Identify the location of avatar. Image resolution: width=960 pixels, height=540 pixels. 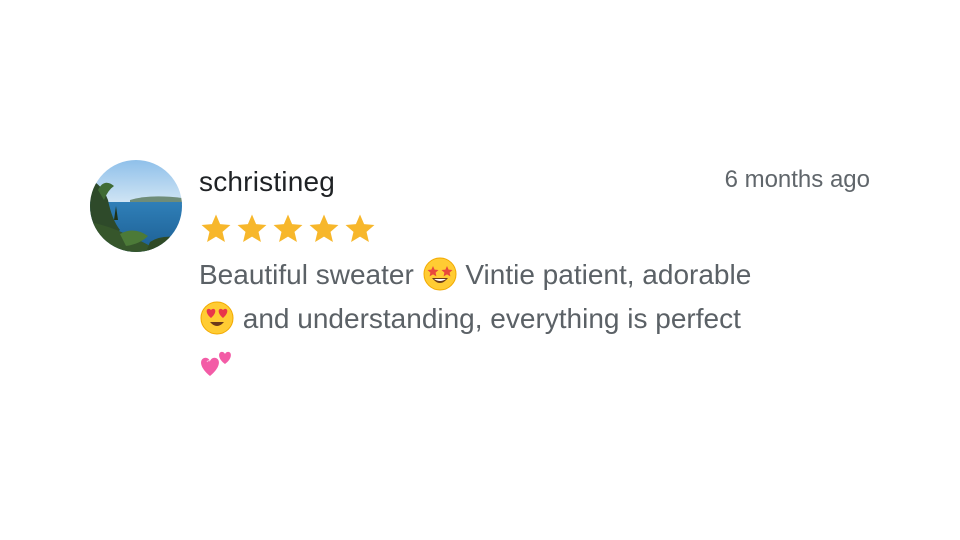
(136, 206).